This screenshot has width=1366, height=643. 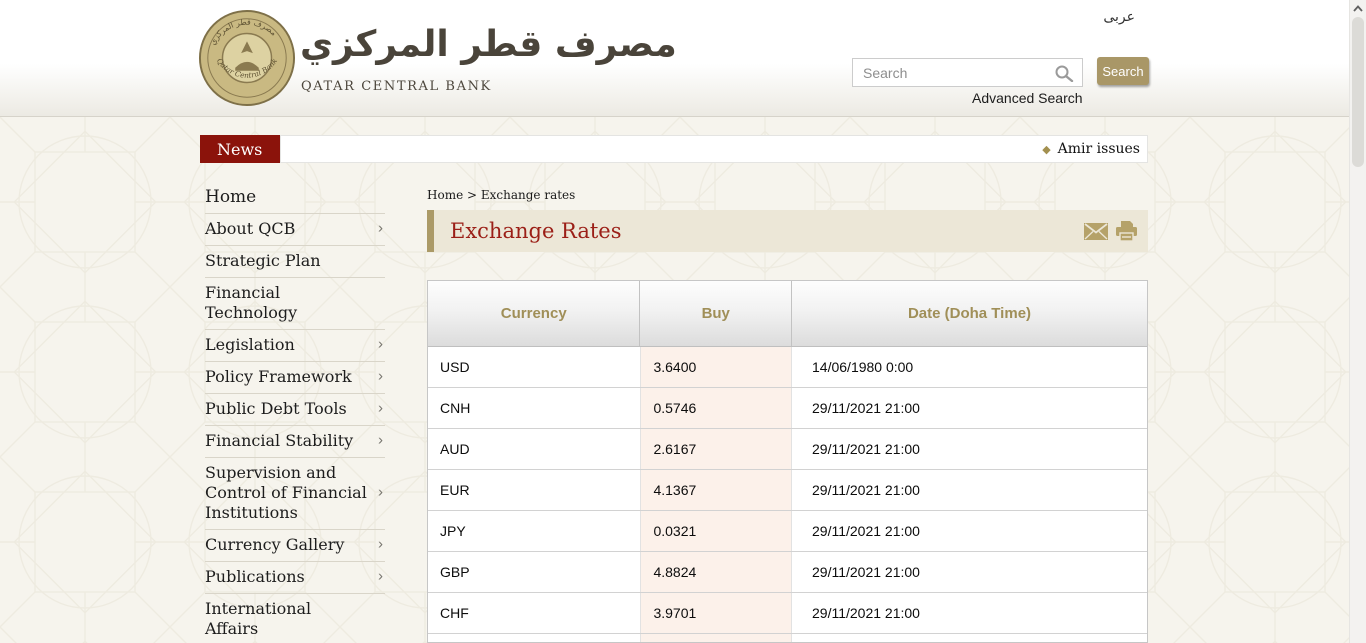 What do you see at coordinates (275, 544) in the screenshot?
I see `sidebar-item-label: Currency Gallery` at bounding box center [275, 544].